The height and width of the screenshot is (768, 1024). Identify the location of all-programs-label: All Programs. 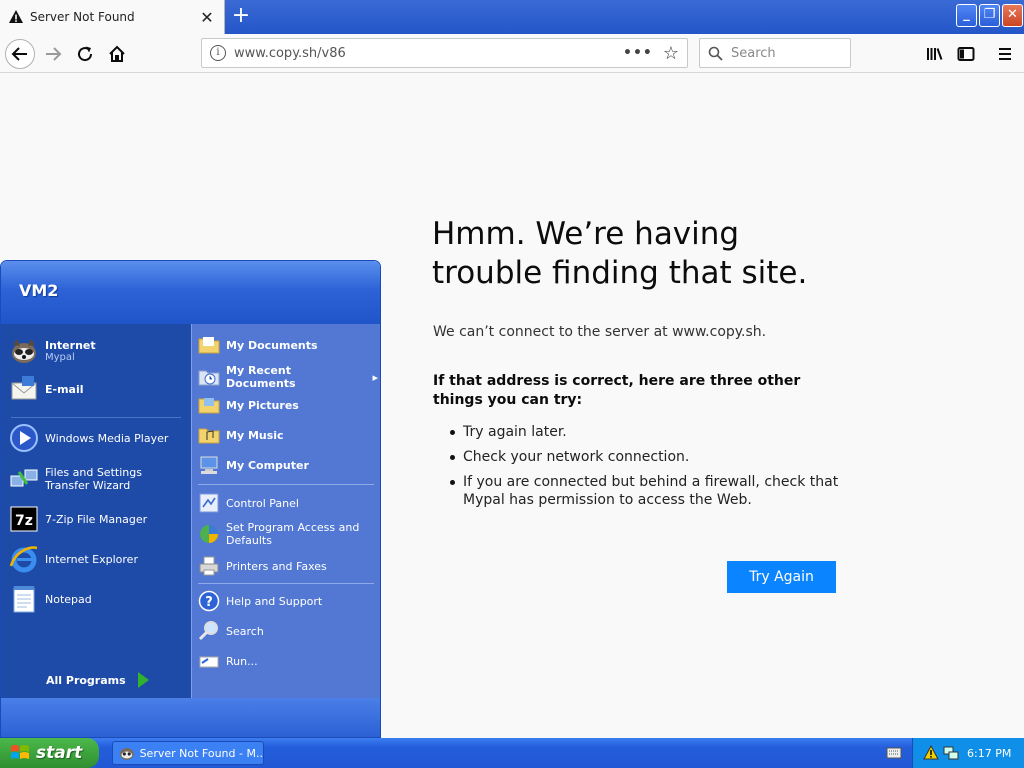
(86, 680).